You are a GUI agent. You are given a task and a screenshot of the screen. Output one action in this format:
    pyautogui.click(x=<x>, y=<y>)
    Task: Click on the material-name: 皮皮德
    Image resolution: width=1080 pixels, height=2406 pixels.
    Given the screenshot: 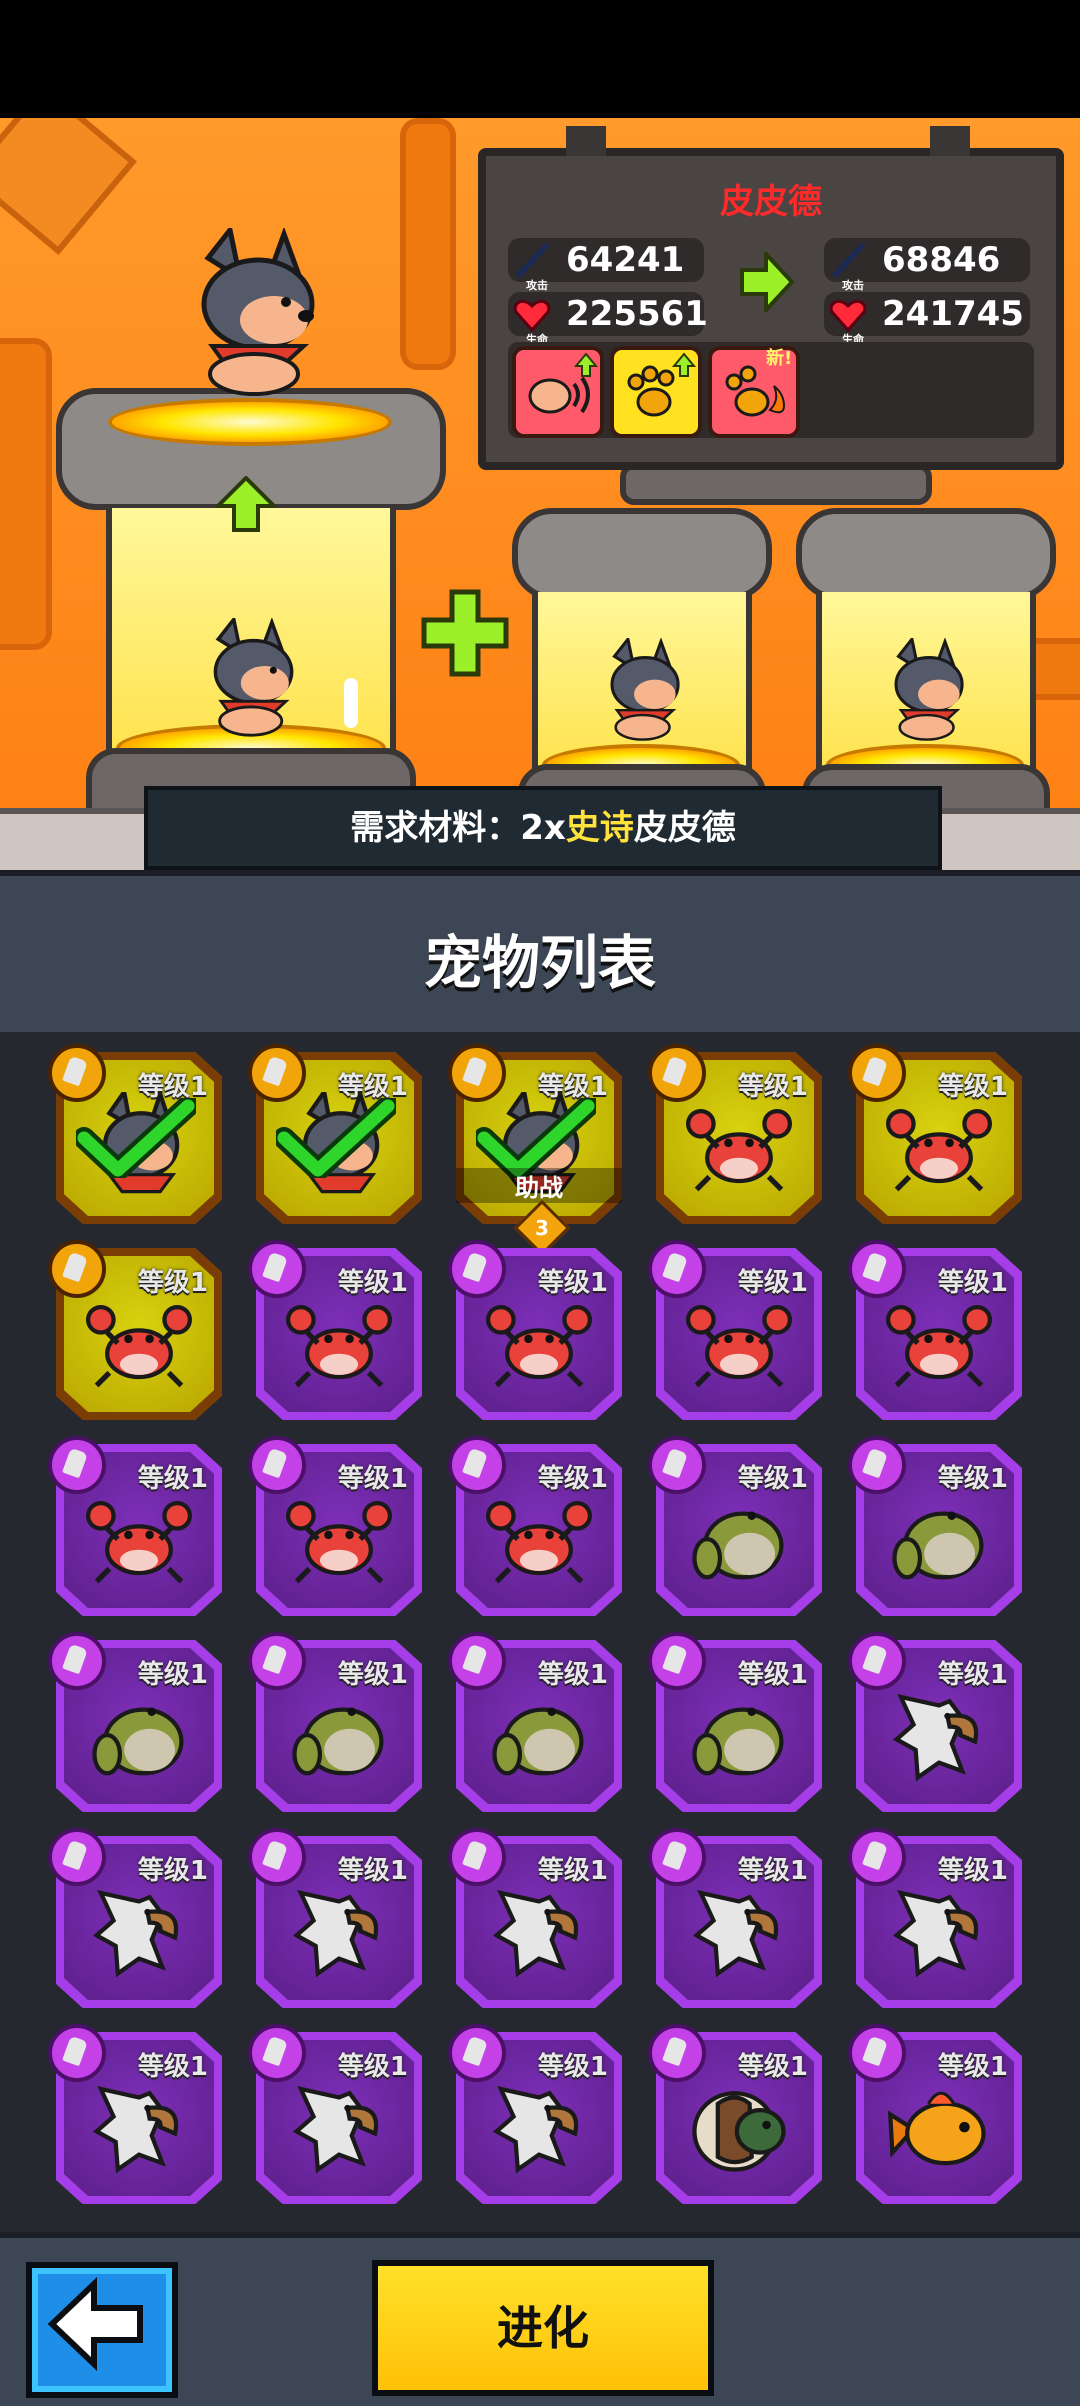 What is the action you would take?
    pyautogui.click(x=684, y=828)
    